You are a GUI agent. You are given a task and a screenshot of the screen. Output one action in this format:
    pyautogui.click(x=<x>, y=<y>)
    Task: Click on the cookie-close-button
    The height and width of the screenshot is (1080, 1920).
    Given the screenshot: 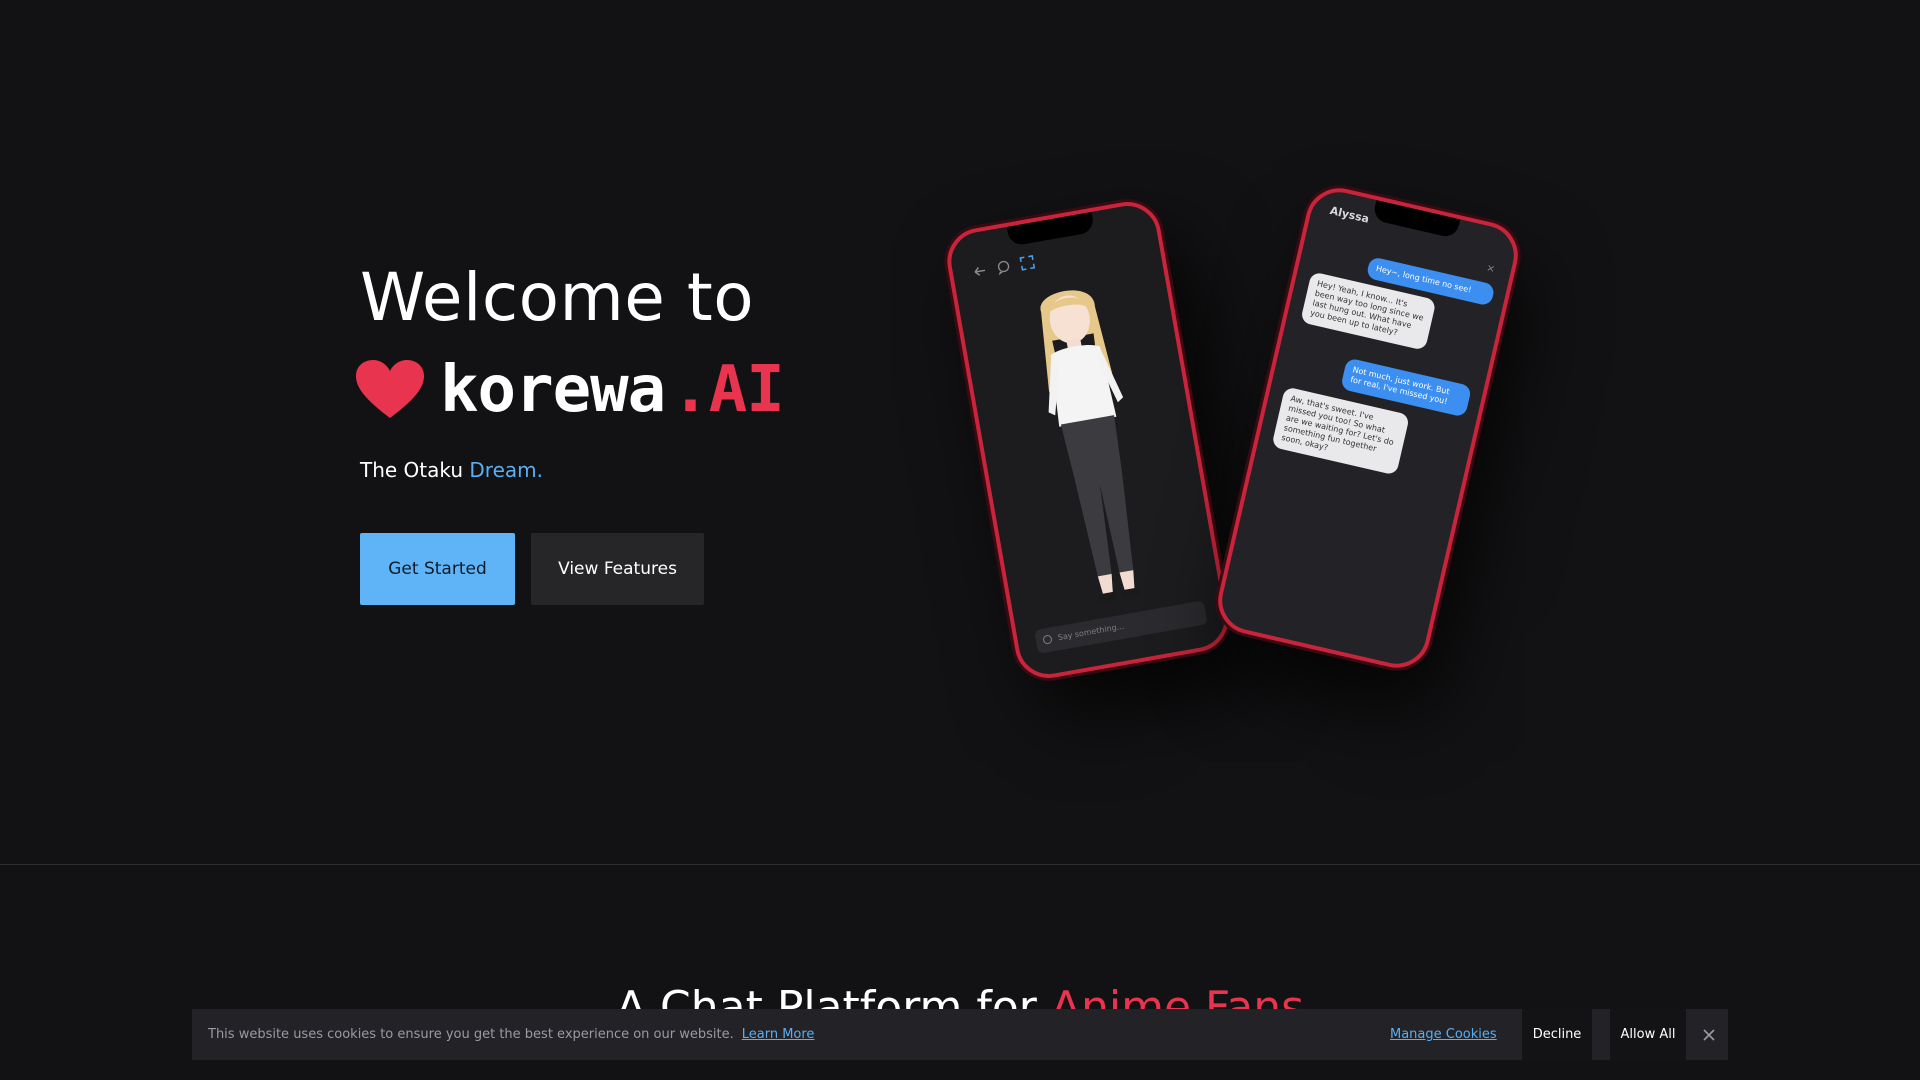 What is the action you would take?
    pyautogui.click(x=1709, y=1034)
    